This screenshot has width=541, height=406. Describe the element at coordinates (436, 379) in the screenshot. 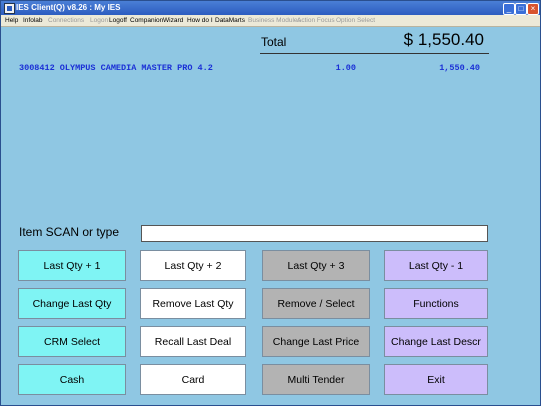

I see `exit-button: Exit` at that location.